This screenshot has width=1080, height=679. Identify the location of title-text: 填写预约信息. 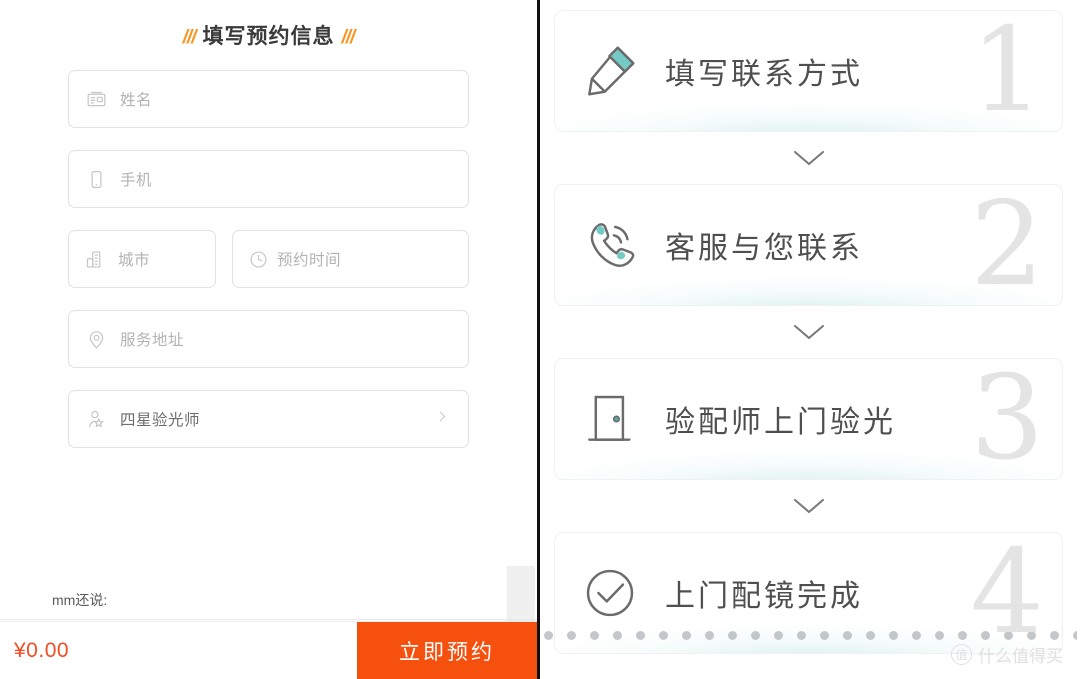
(268, 36).